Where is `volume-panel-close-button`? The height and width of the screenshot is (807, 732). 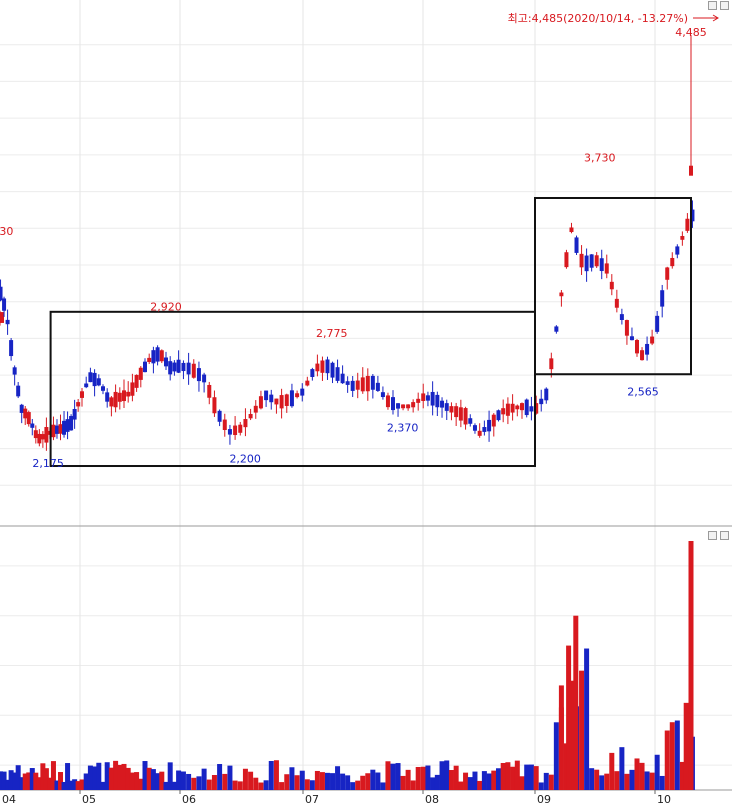
volume-panel-close-button is located at coordinates (724, 535).